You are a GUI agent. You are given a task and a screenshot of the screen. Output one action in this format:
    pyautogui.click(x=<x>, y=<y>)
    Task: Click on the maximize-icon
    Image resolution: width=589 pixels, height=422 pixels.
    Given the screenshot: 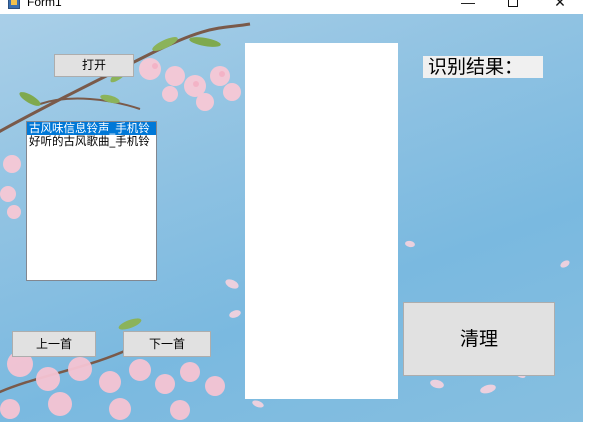 What is the action you would take?
    pyautogui.click(x=513, y=3)
    